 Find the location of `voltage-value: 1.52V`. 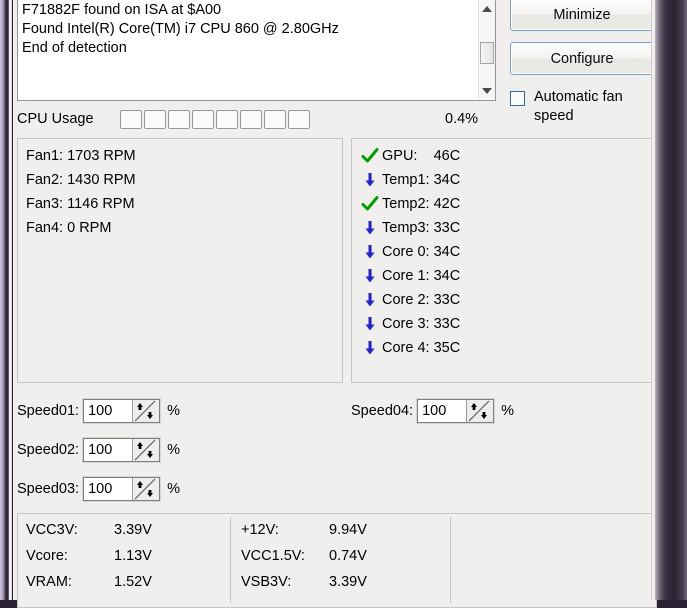

voltage-value: 1.52V is located at coordinates (133, 582).